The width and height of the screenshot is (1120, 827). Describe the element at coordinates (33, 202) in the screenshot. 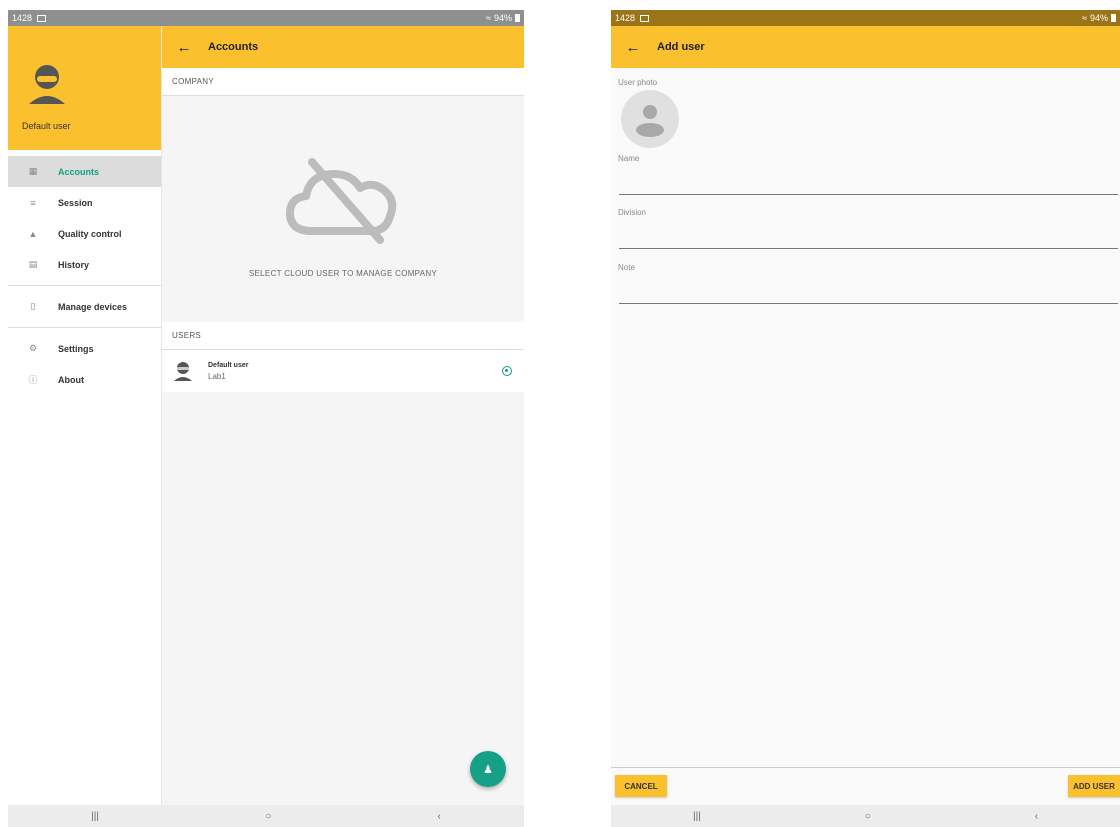

I see `session-icon: ≡` at that location.